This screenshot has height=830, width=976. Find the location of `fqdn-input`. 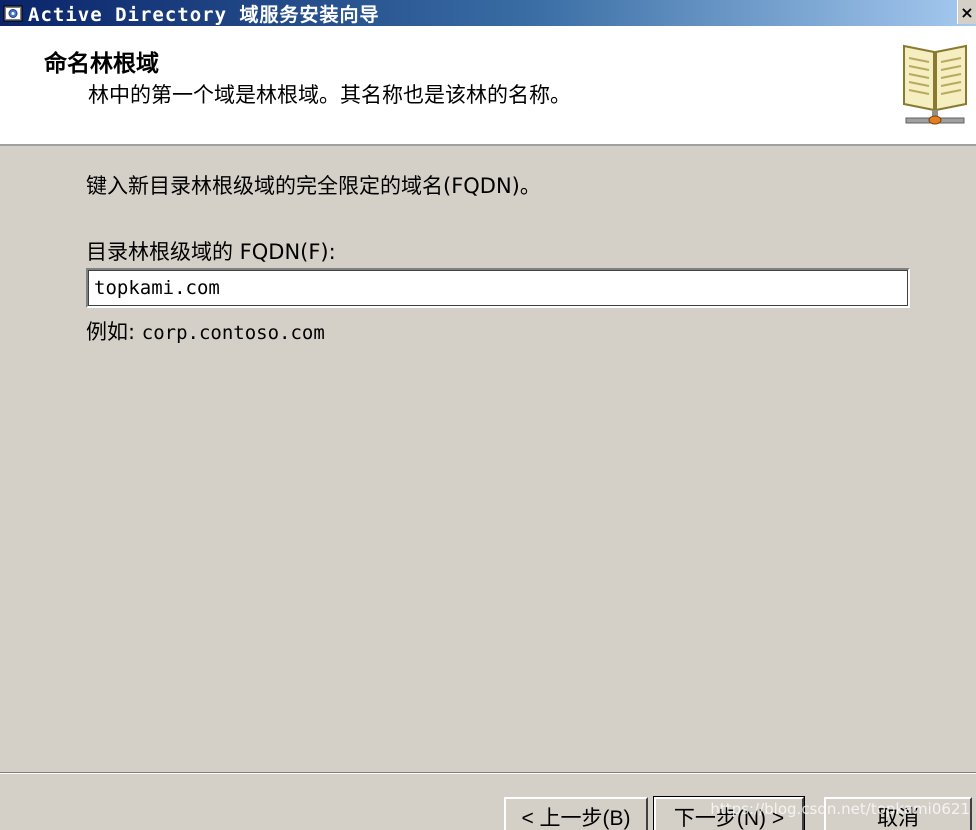

fqdn-input is located at coordinates (498, 288).